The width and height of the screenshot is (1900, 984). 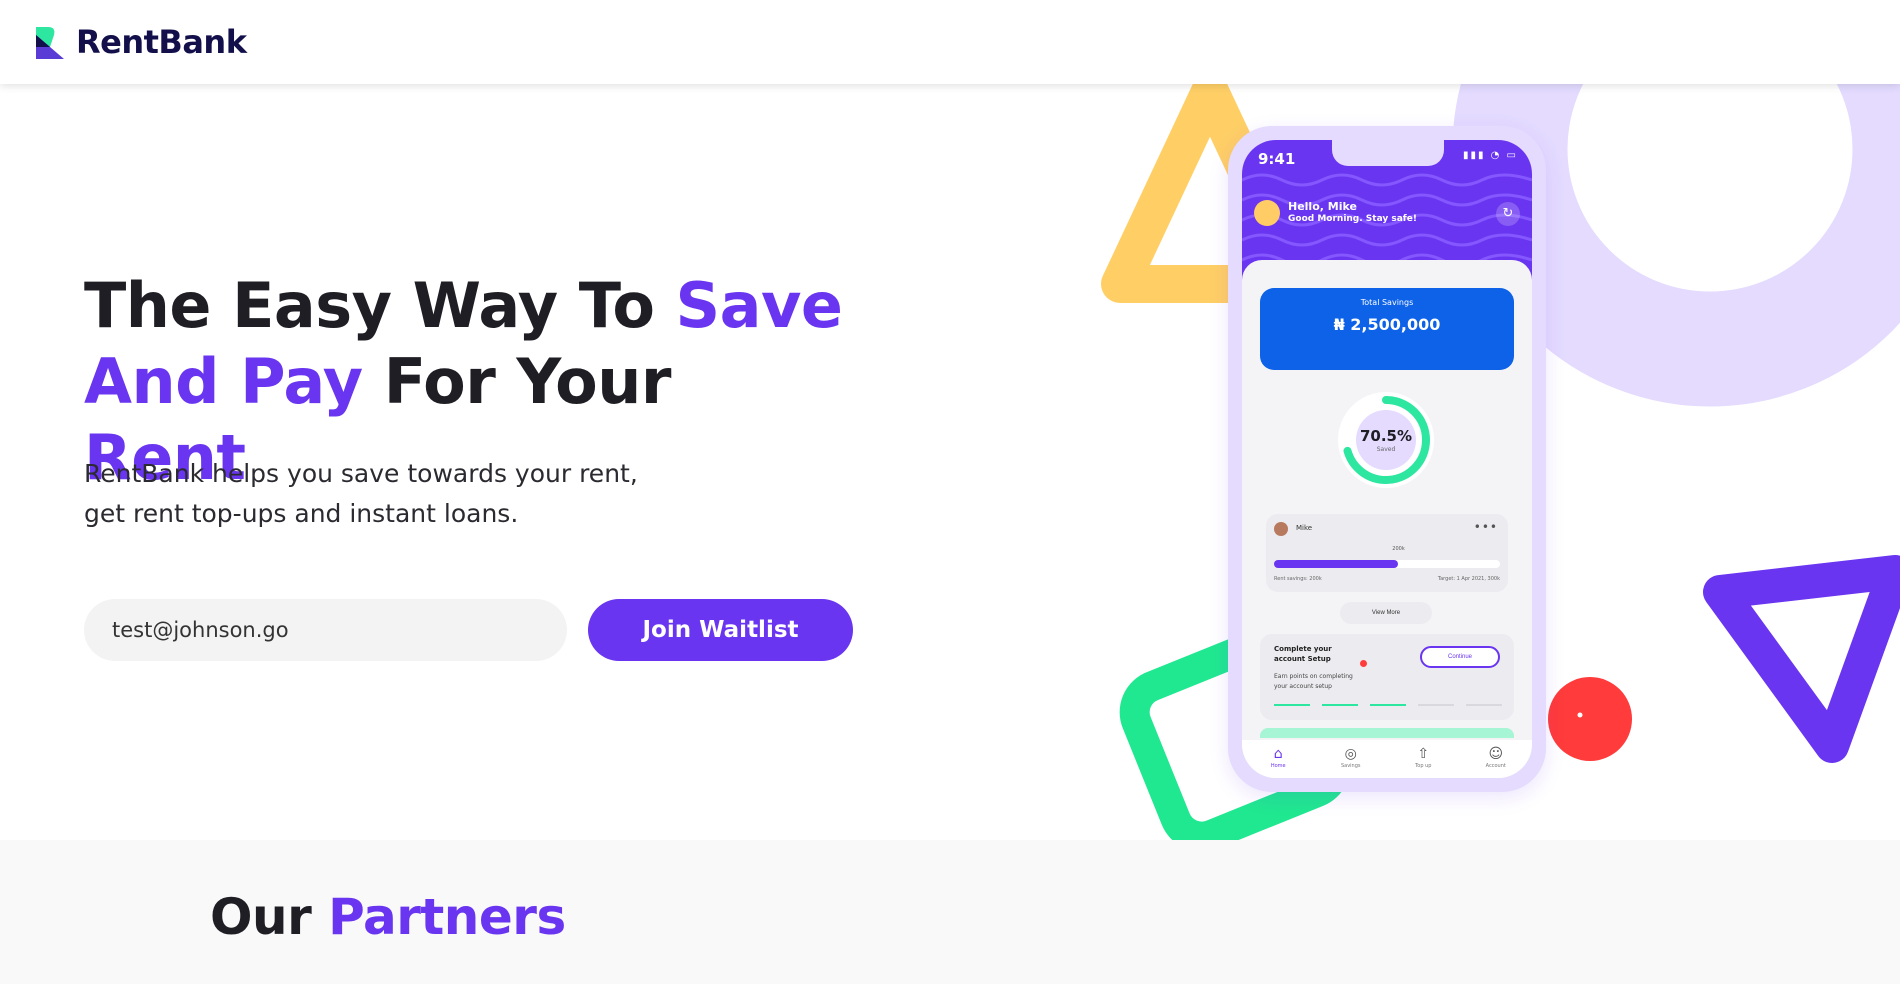 What do you see at coordinates (1496, 754) in the screenshot?
I see `account-icon: ☺` at bounding box center [1496, 754].